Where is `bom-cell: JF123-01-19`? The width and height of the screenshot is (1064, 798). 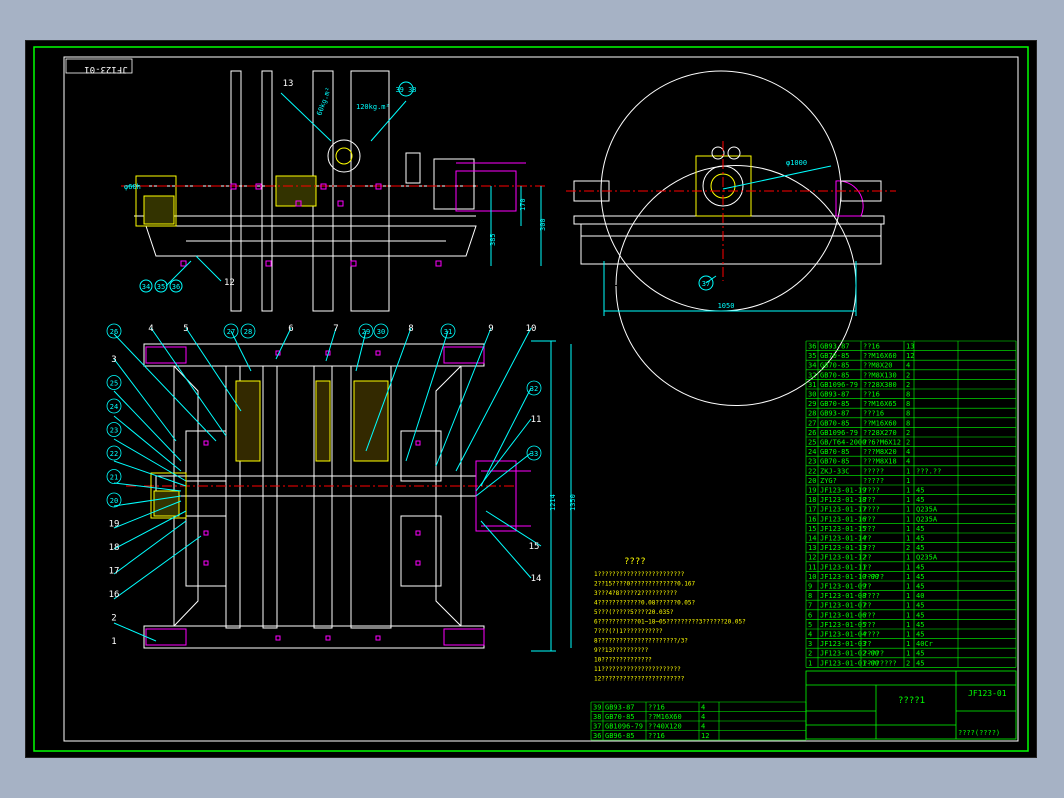 bom-cell: JF123-01-19 is located at coordinates (843, 491).